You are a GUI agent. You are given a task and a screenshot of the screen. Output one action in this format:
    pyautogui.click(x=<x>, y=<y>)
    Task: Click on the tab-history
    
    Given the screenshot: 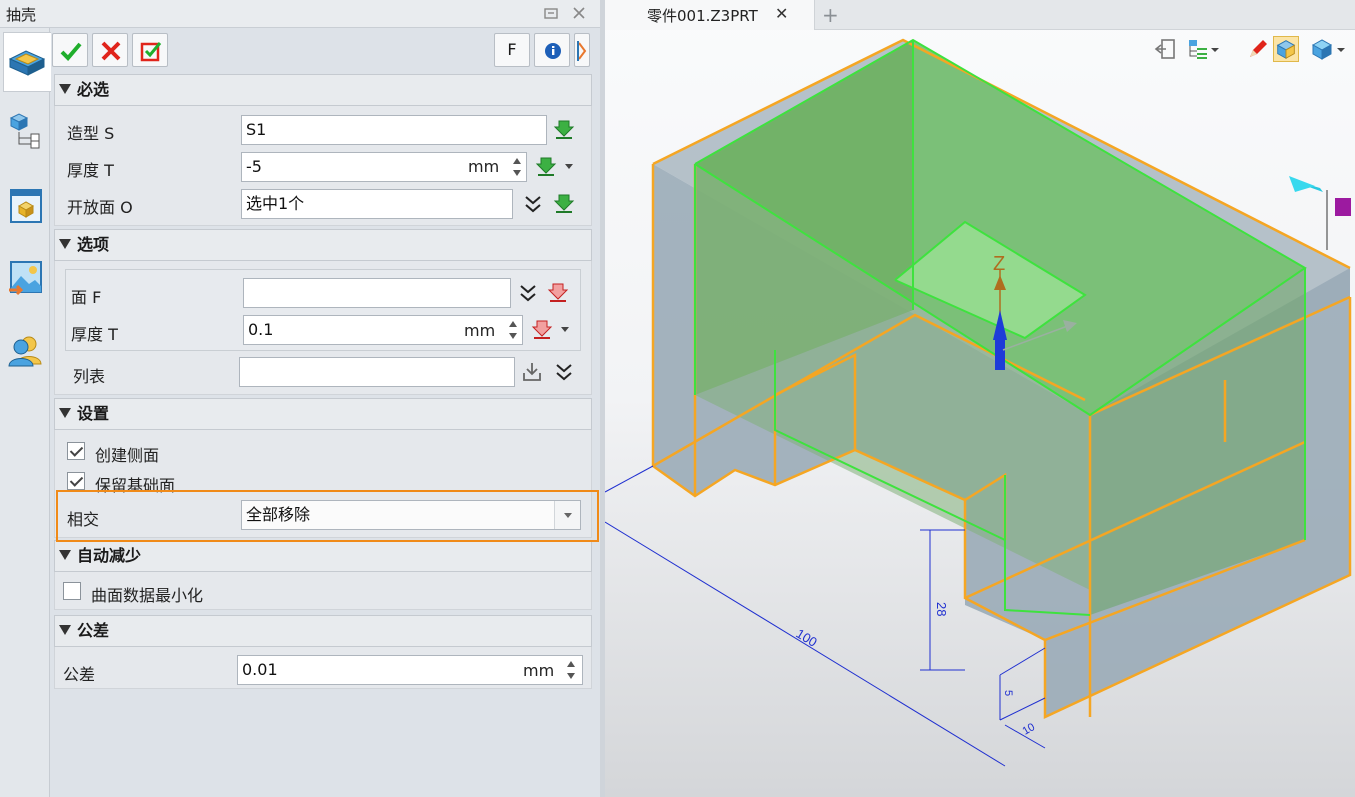 What is the action you would take?
    pyautogui.click(x=25, y=136)
    